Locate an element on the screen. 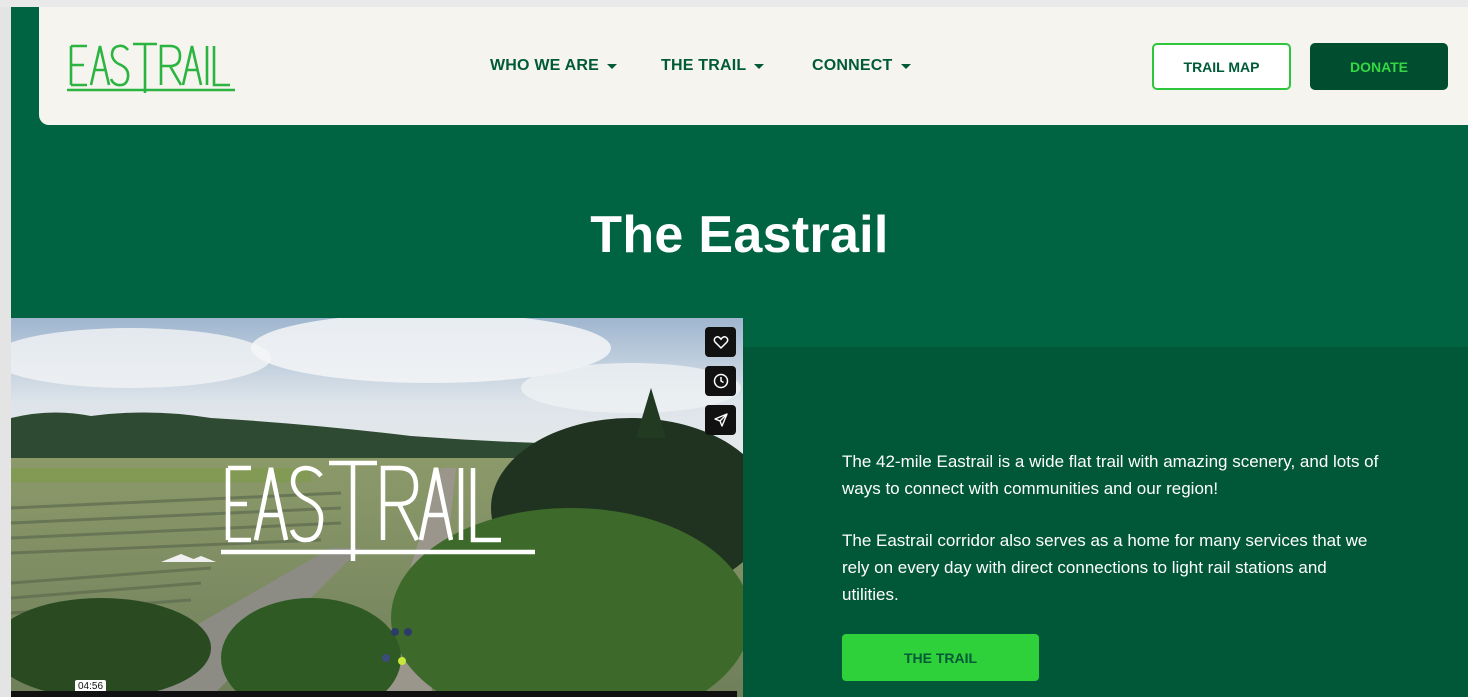 The width and height of the screenshot is (1468, 697). page-title: The Eastrail is located at coordinates (739, 235).